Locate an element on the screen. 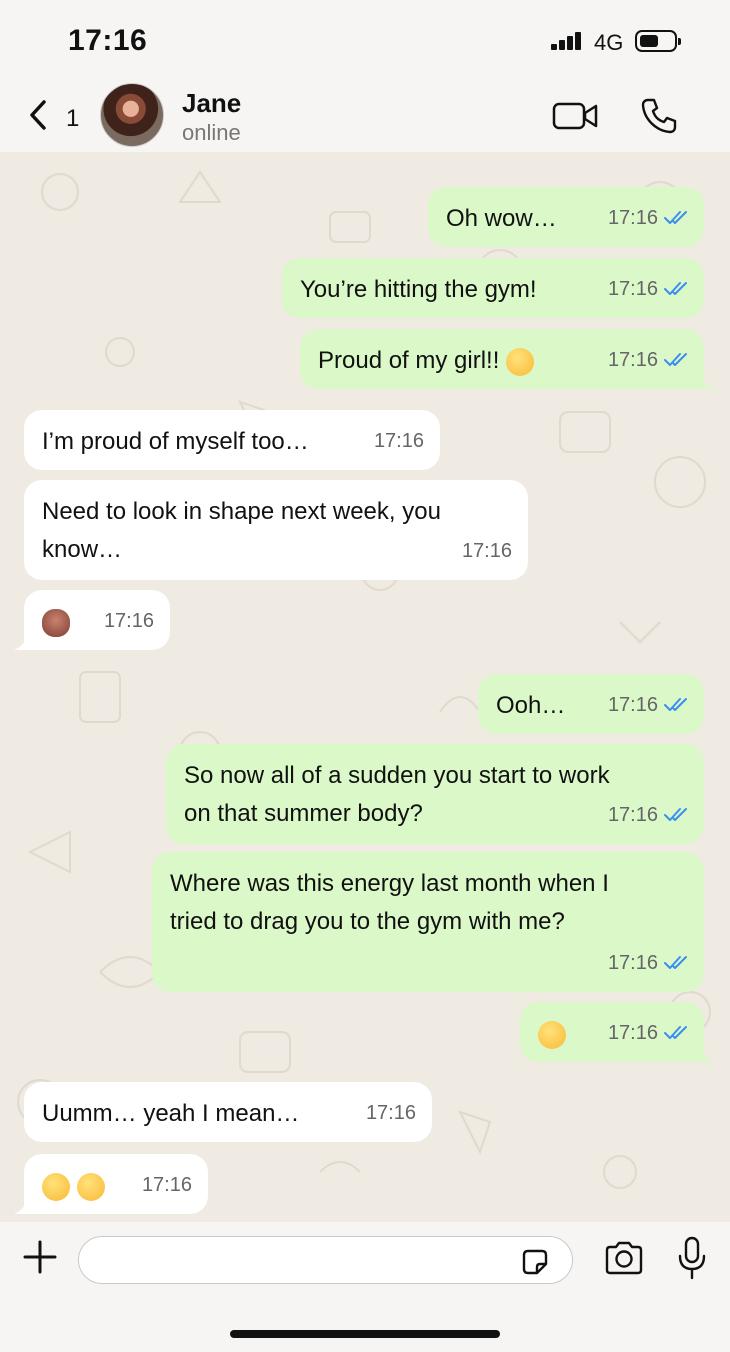  signal-icon is located at coordinates (568, 41).